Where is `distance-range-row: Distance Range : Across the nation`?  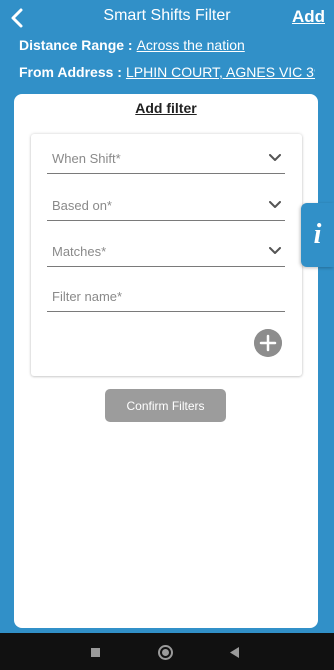 distance-range-row: Distance Range : Across the nation is located at coordinates (132, 45).